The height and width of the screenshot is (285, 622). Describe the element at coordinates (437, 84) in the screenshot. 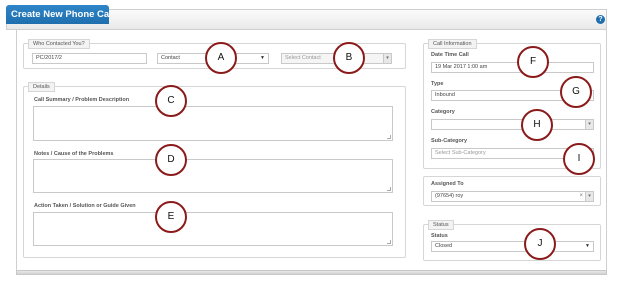

I see `type-label: Type` at that location.